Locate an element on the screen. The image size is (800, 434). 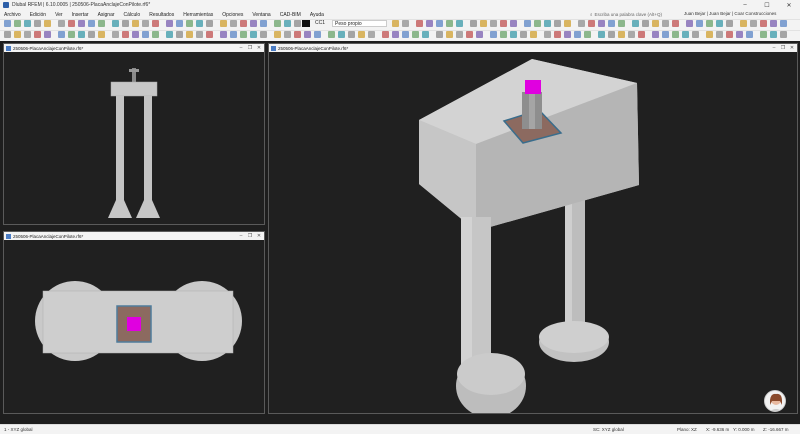
menu-archivo: Archivo is located at coordinates (12, 15).